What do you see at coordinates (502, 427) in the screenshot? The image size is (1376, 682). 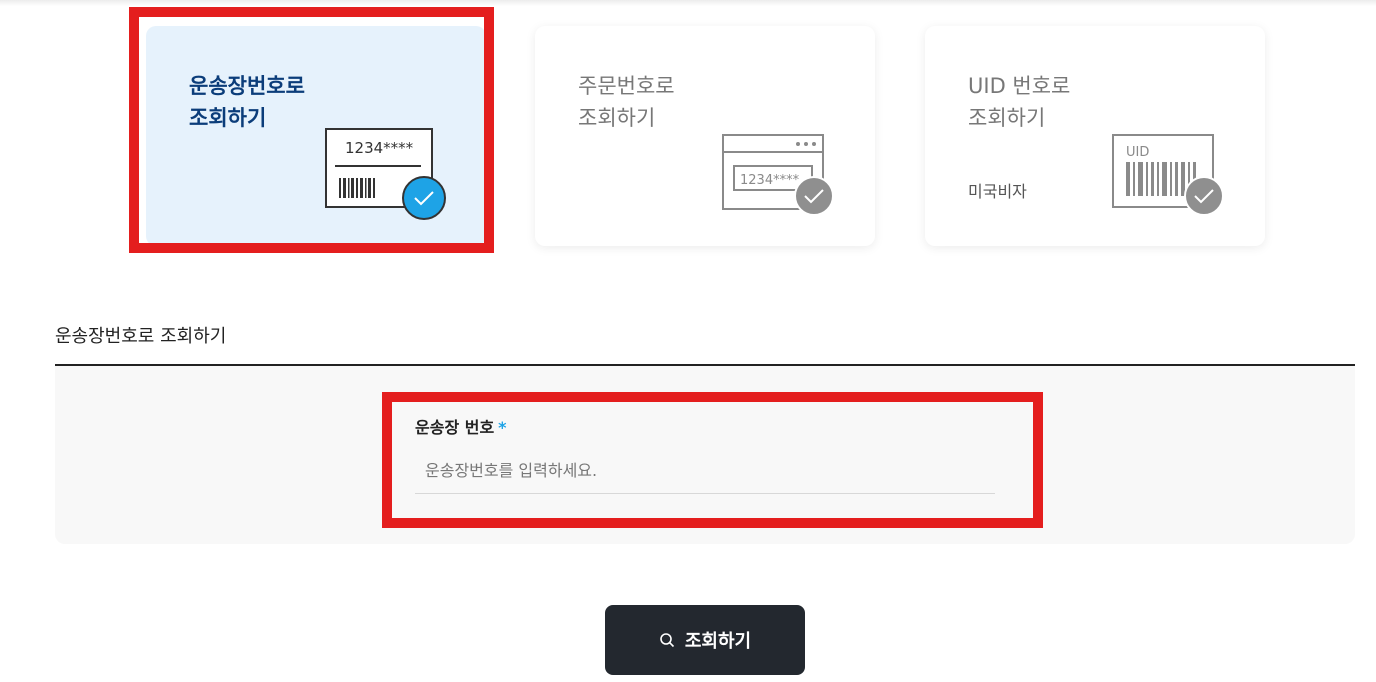 I see `required-mark: *` at bounding box center [502, 427].